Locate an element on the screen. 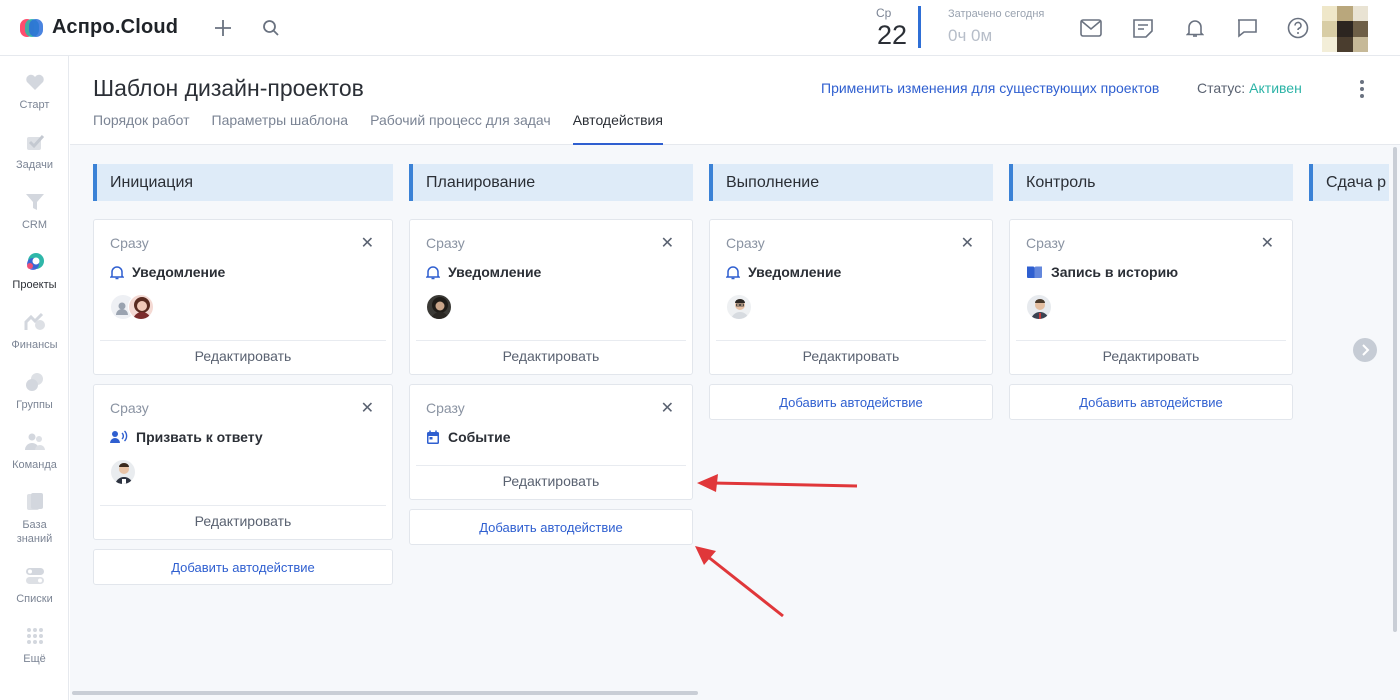 The height and width of the screenshot is (700, 1400). card-action-label: Событие is located at coordinates (479, 437).